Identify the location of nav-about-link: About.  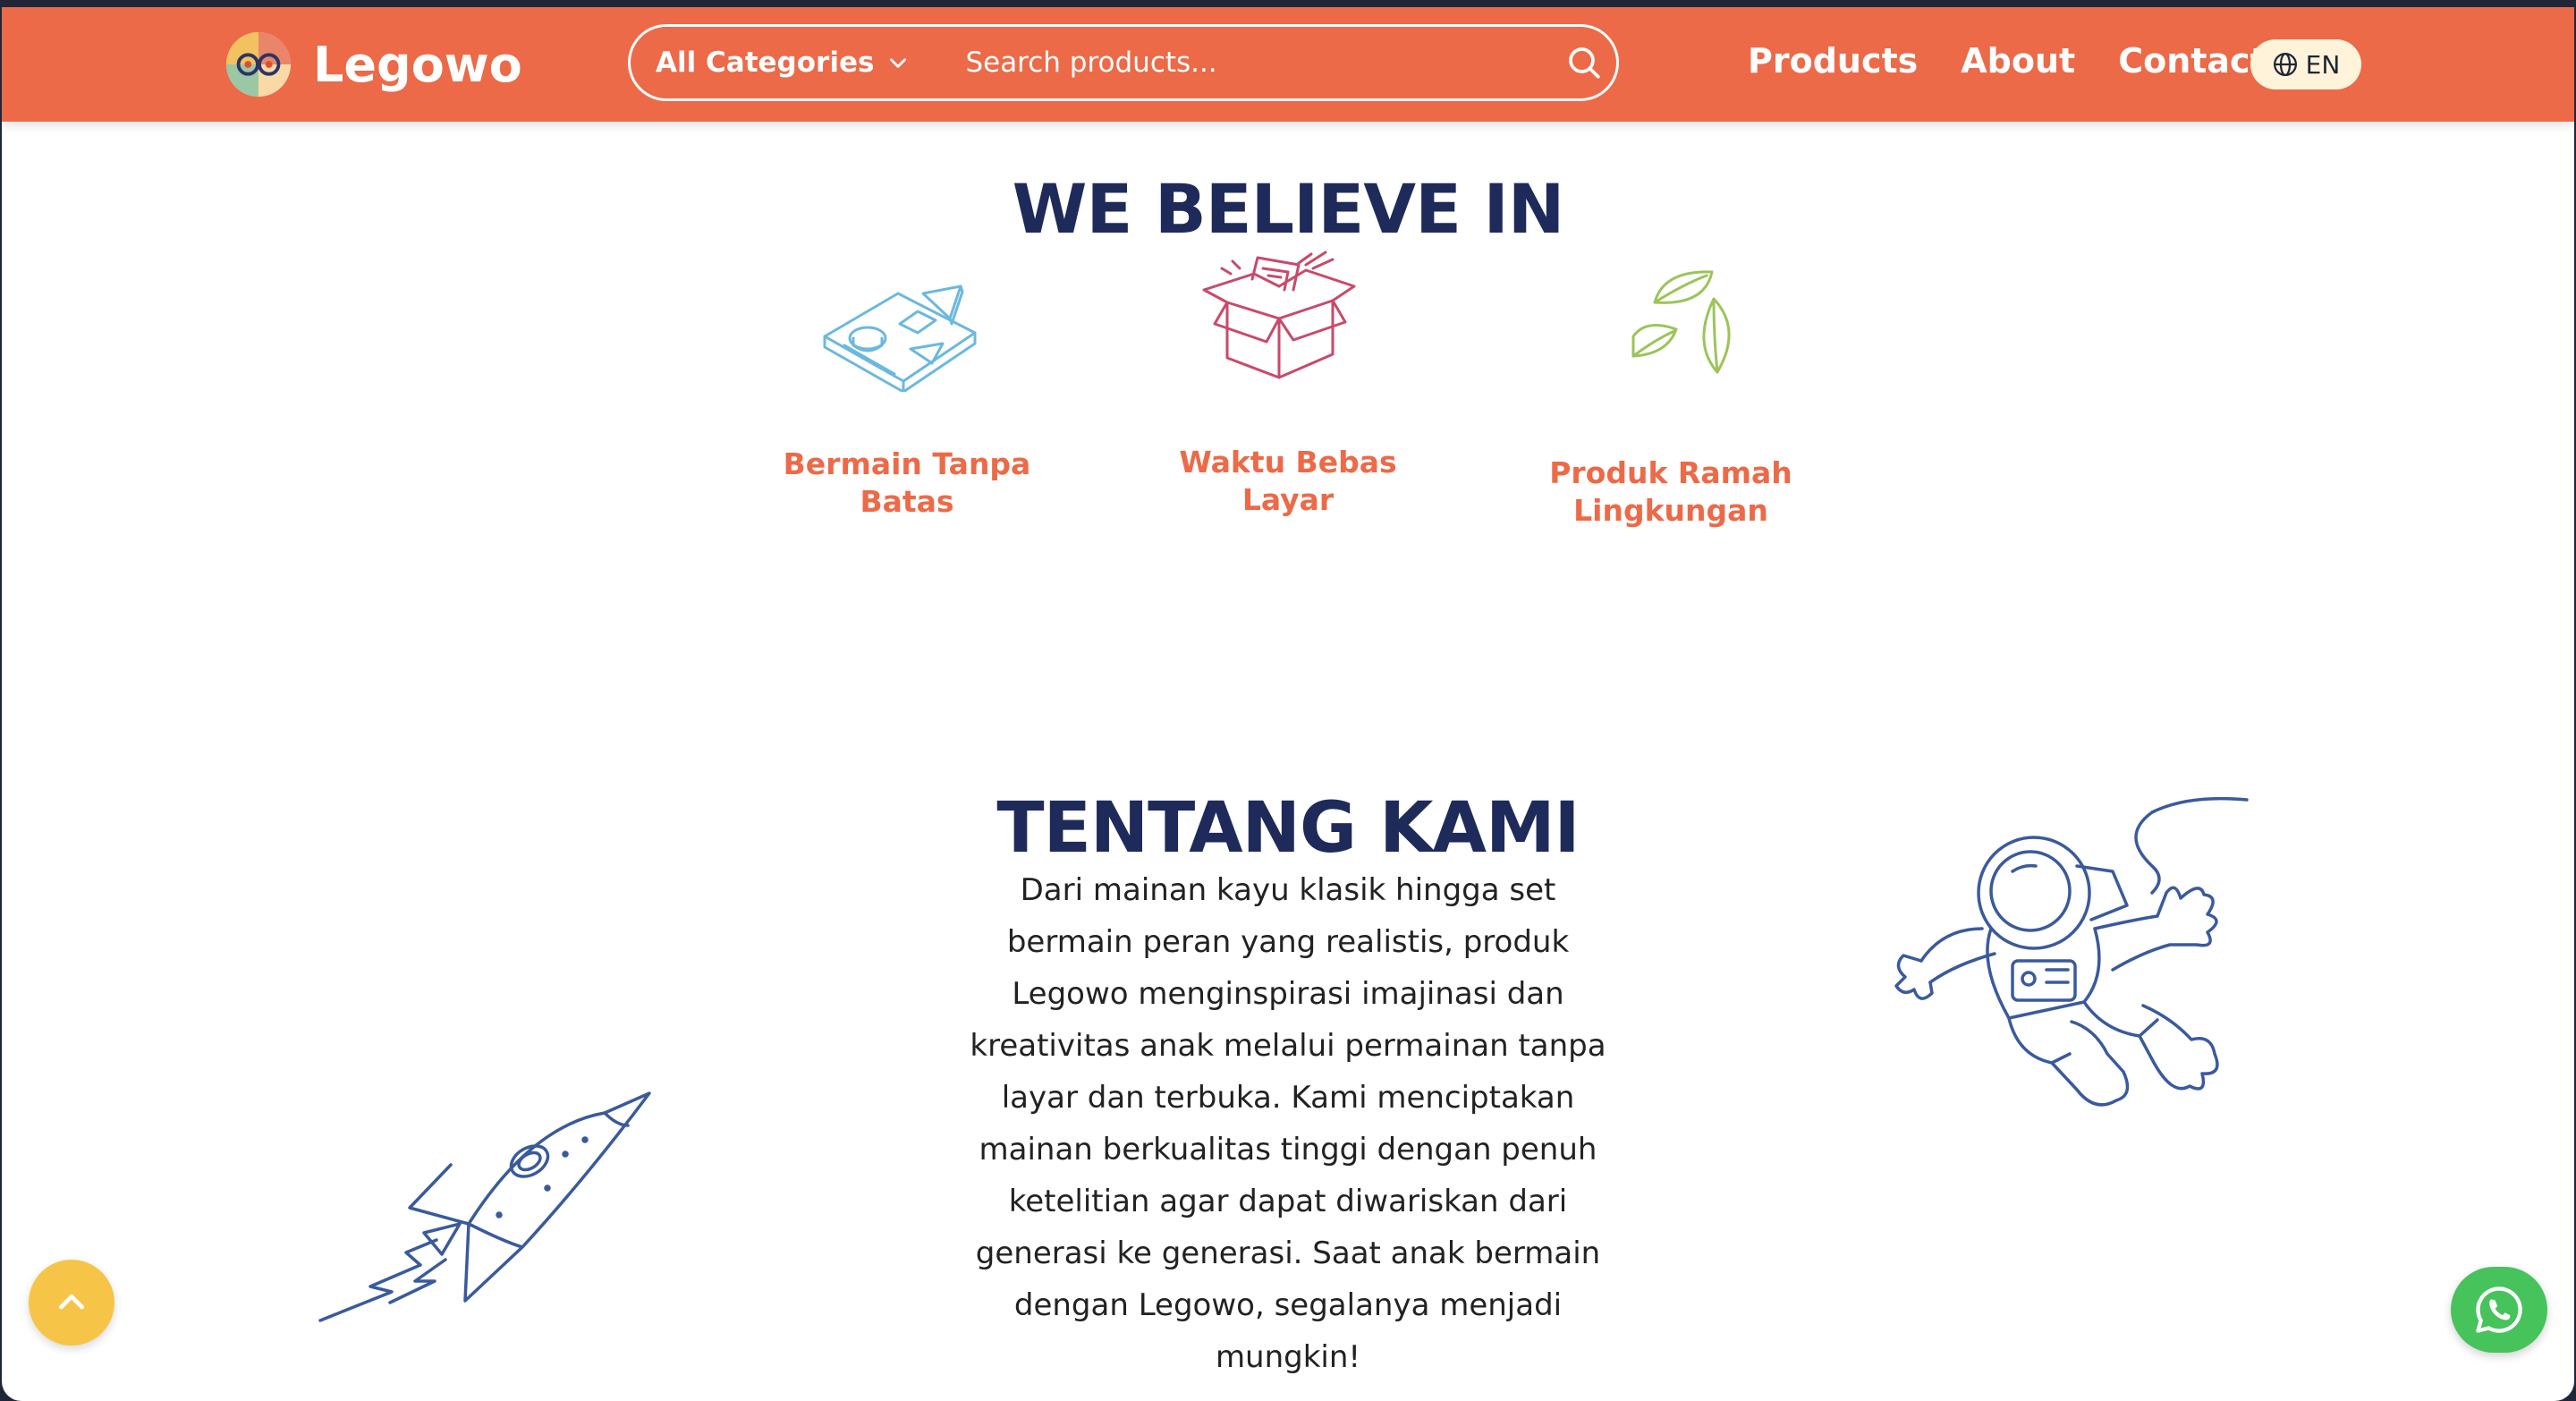
(2018, 61).